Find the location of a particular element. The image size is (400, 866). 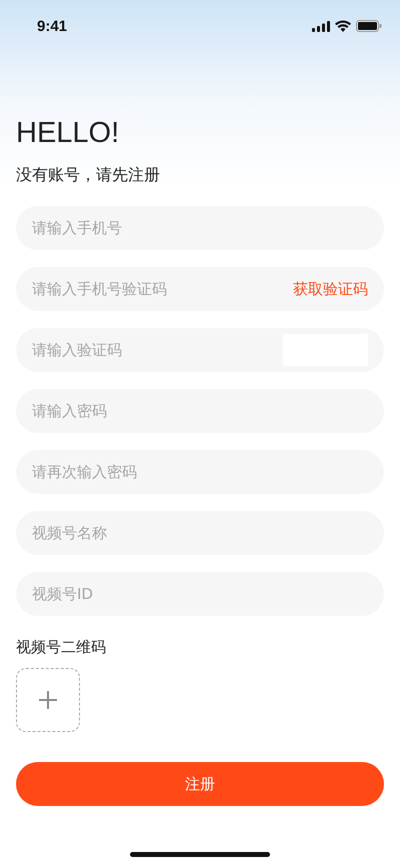

status-time: 9:41 is located at coordinates (52, 26).